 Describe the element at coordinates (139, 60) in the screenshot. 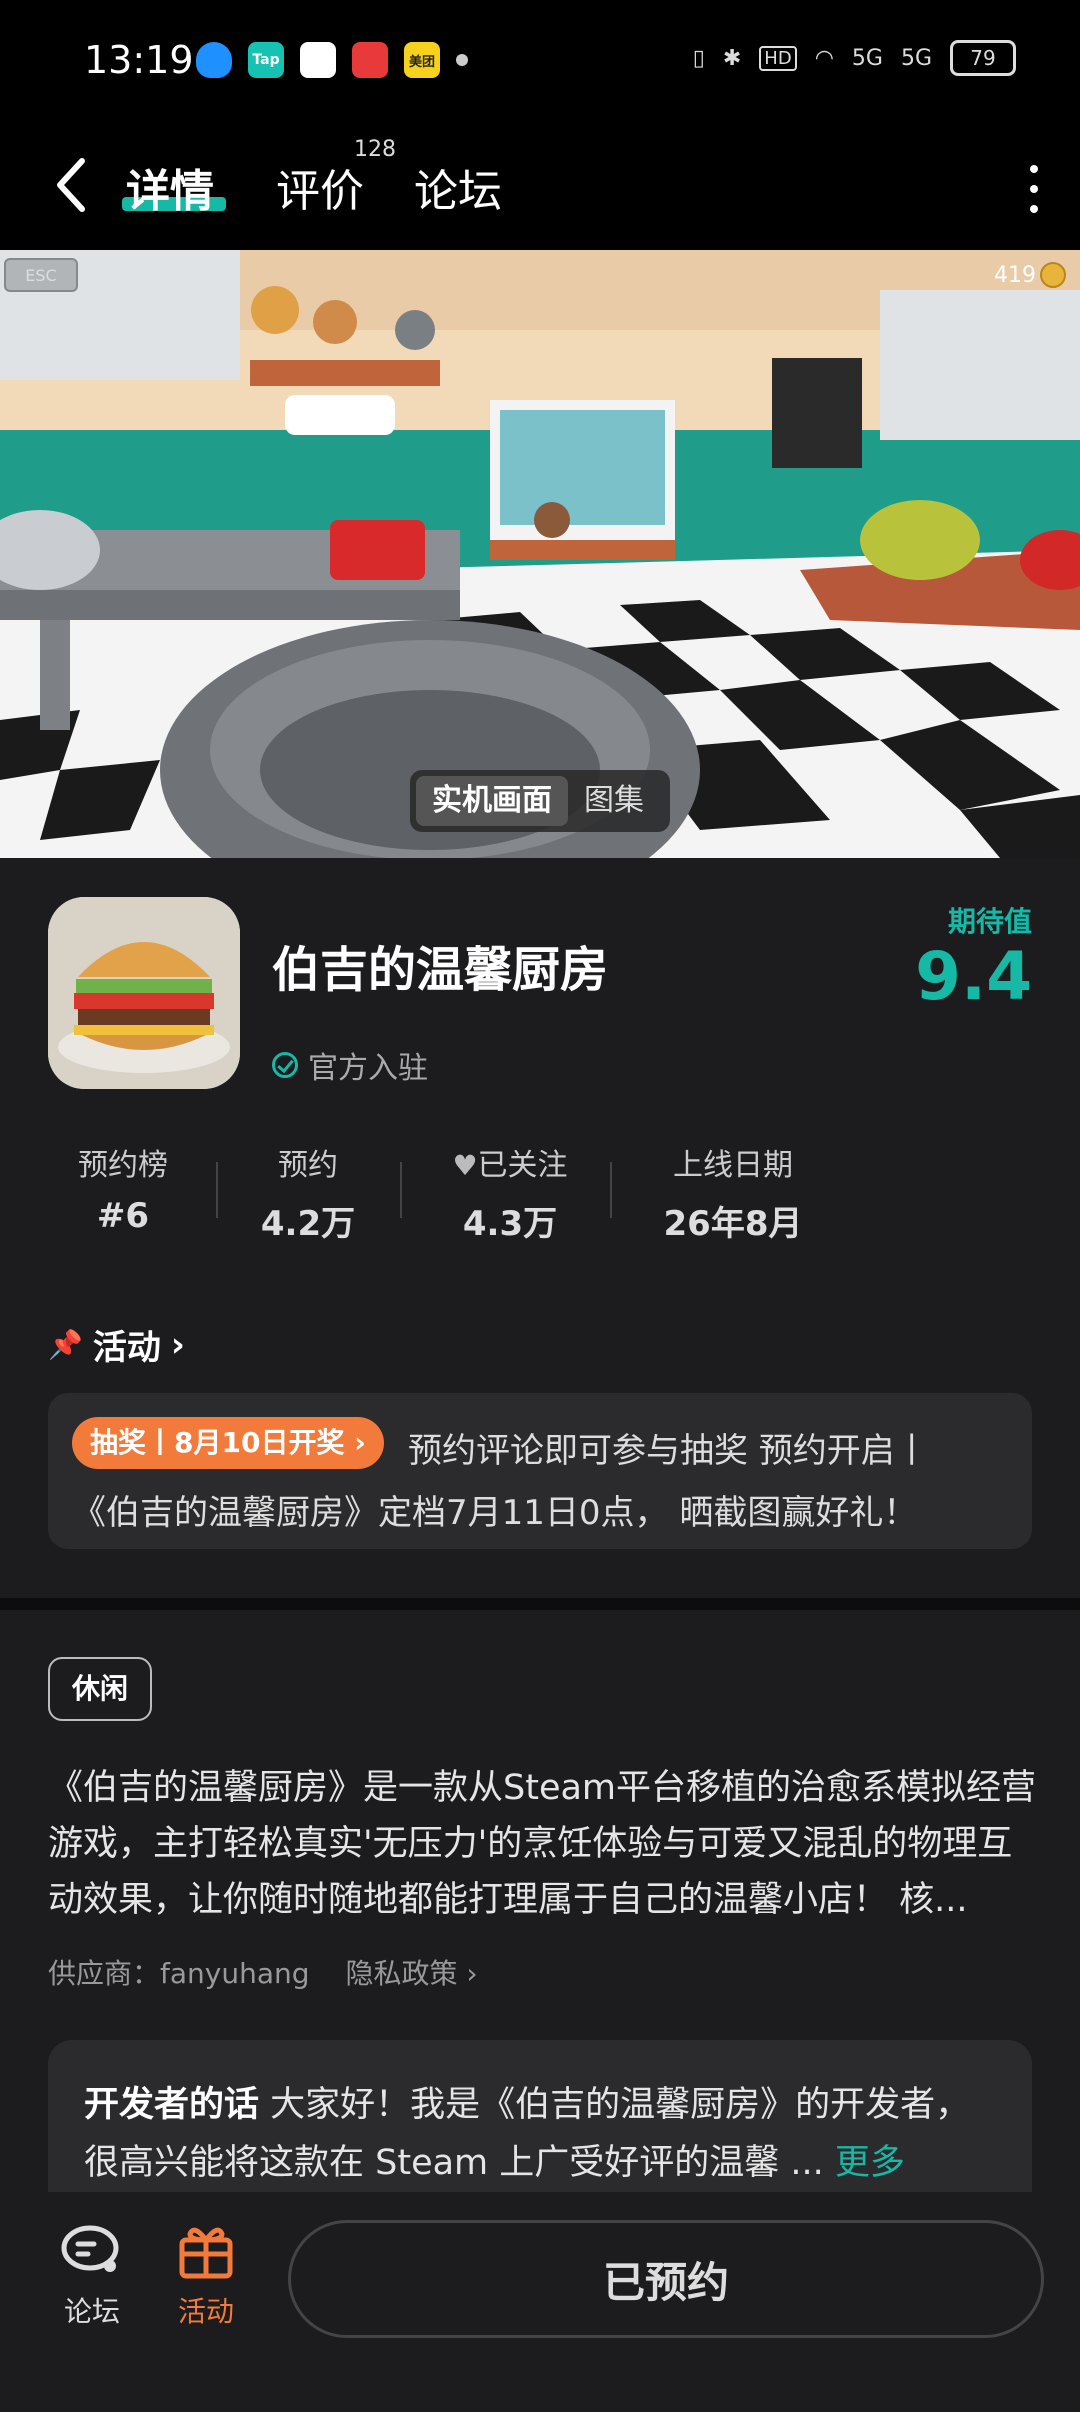

I see `clock: 13:19` at that location.